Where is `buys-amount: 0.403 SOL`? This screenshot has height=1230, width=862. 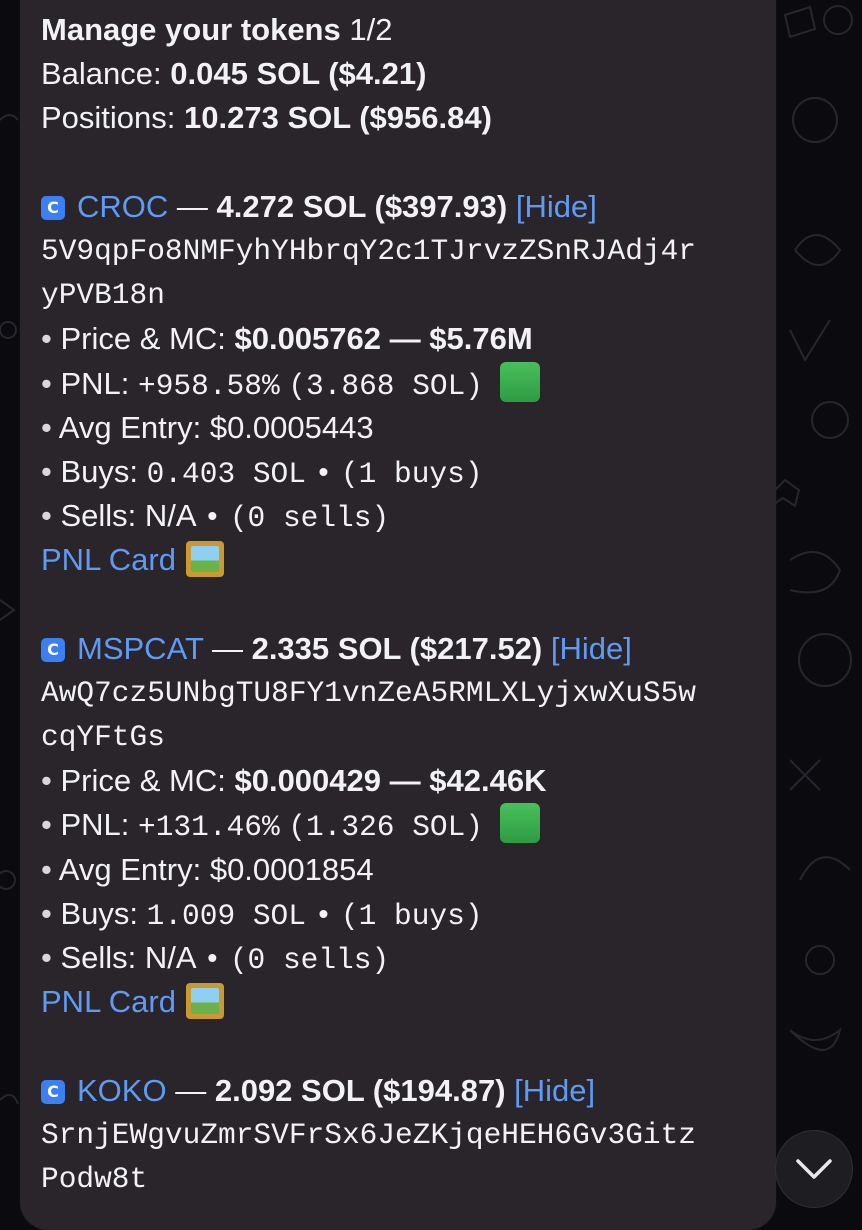 buys-amount: 0.403 SOL is located at coordinates (226, 473).